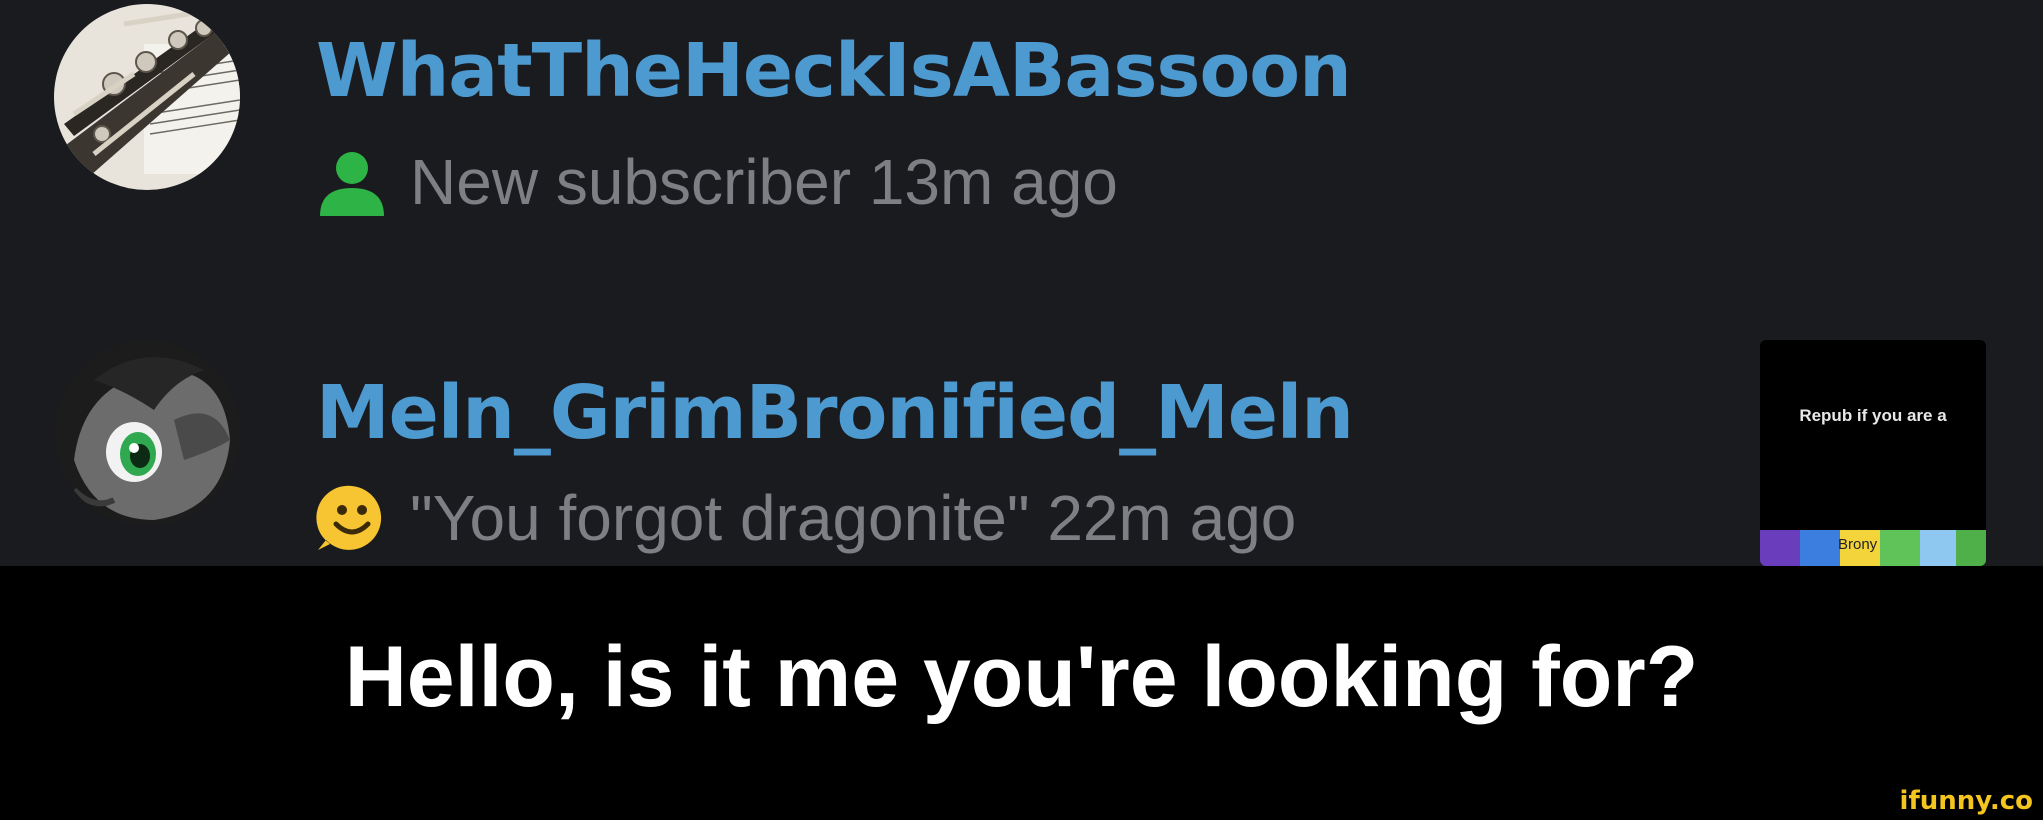 This screenshot has height=820, width=2043. I want to click on smiley-icon, so click(352, 518).